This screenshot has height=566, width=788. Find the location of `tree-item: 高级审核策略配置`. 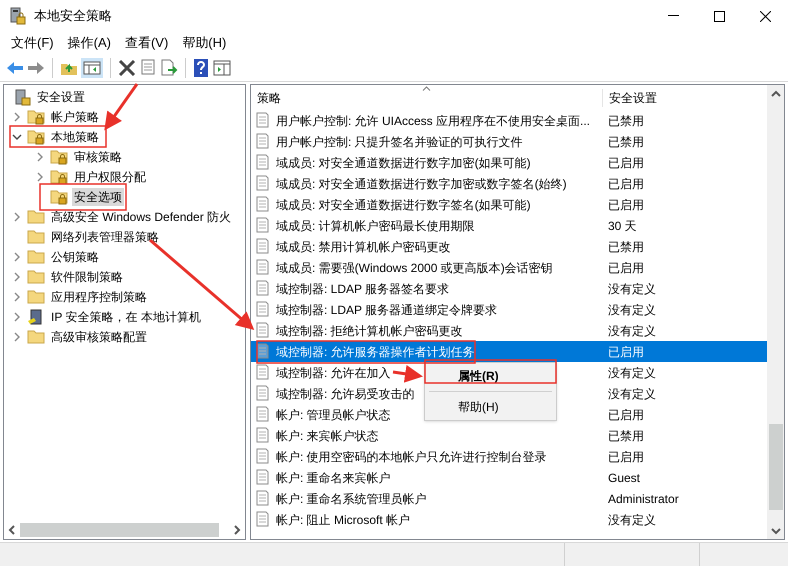

tree-item: 高级审核策略配置 is located at coordinates (99, 337).